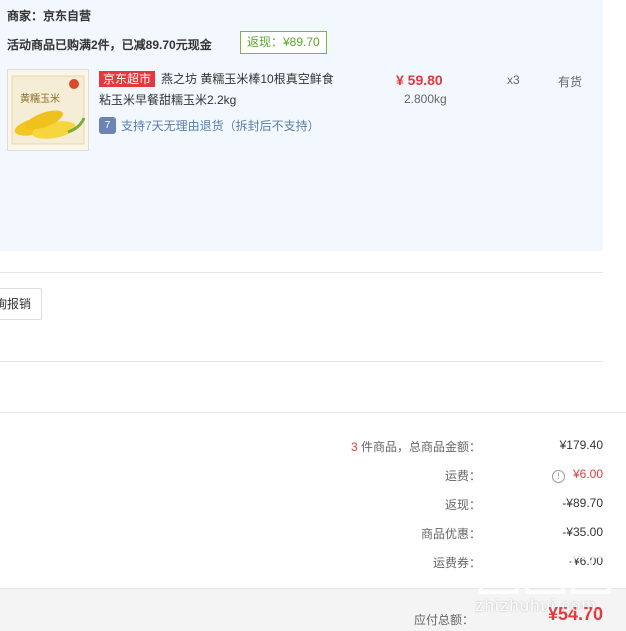 Image resolution: width=626 pixels, height=631 pixels. Describe the element at coordinates (570, 82) in the screenshot. I see `stock-status: 有货` at that location.